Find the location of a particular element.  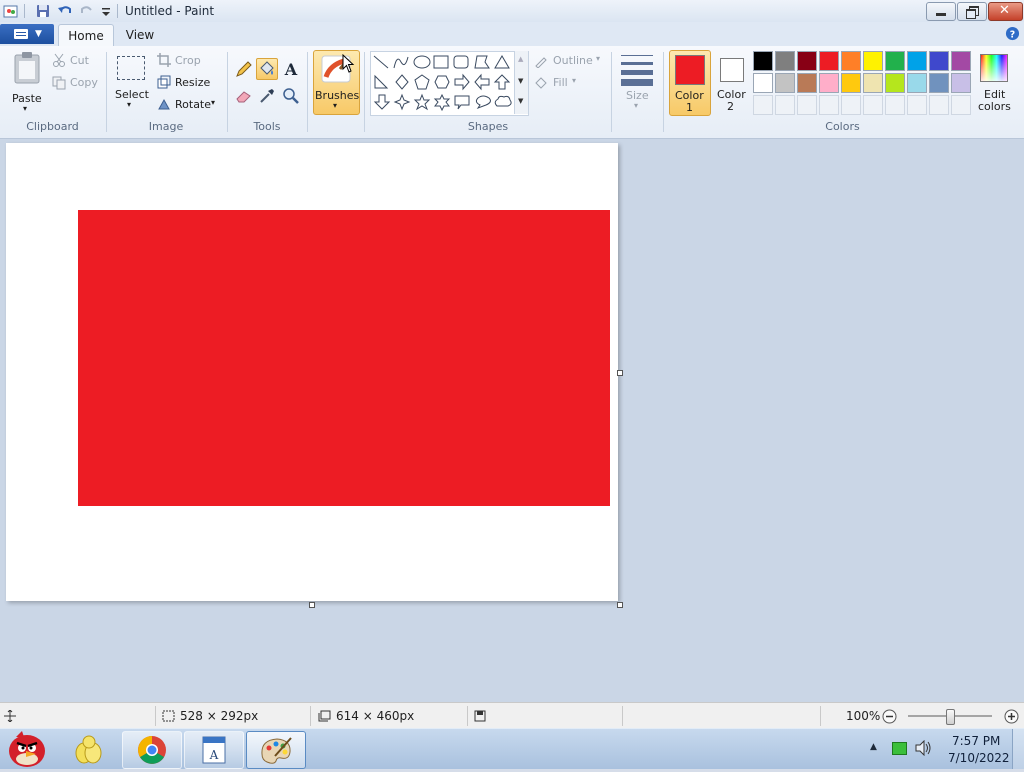

zoom-slider-thumb is located at coordinates (950, 717).